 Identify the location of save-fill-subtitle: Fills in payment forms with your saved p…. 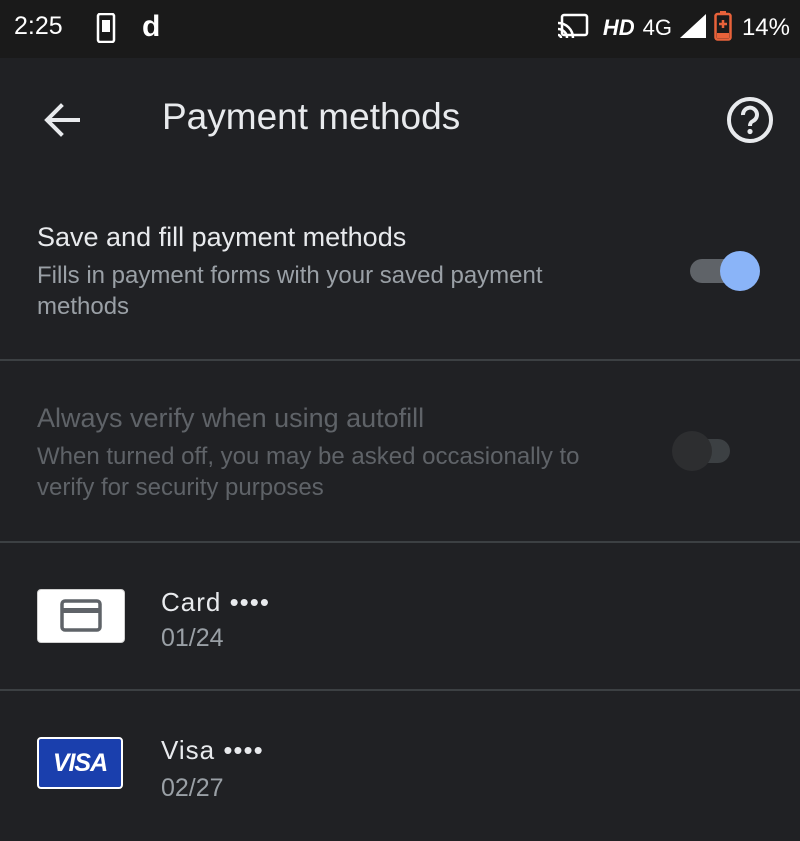
(290, 291).